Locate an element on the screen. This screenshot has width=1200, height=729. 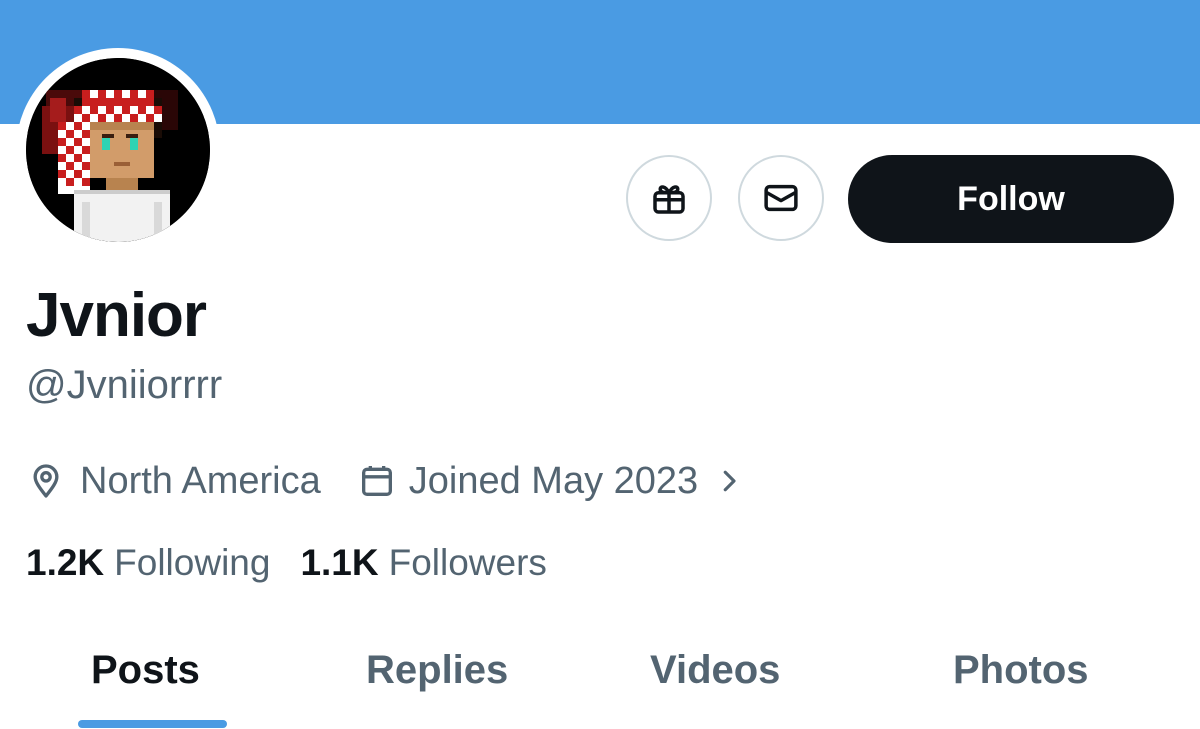
location-label: North America is located at coordinates (200, 480).